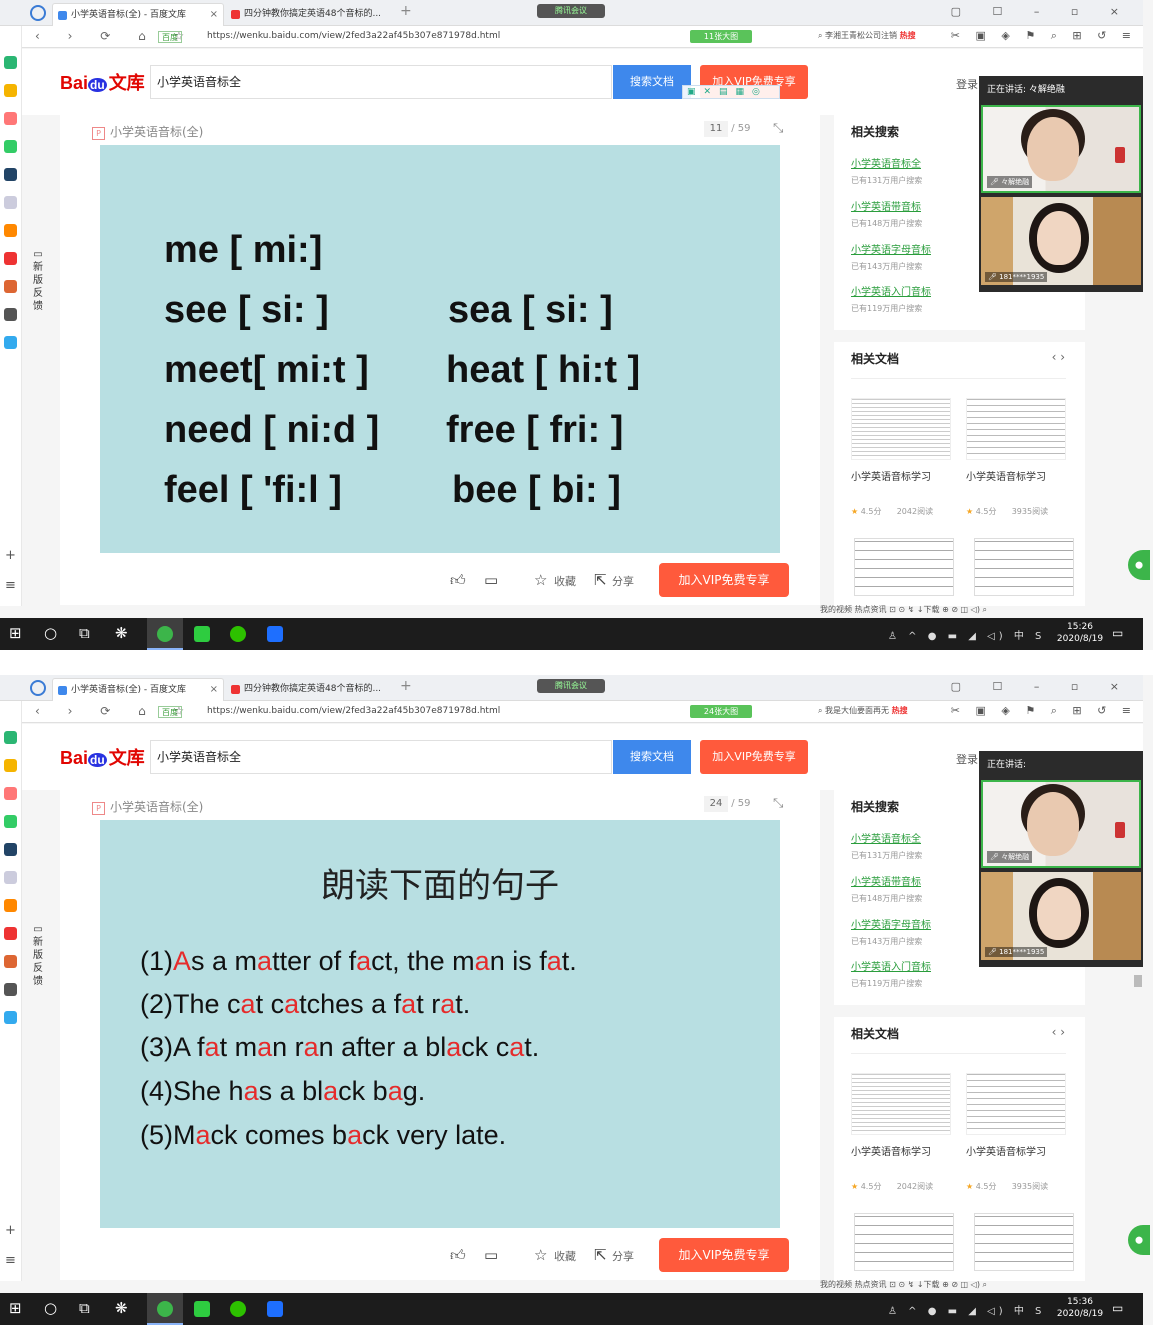  Describe the element at coordinates (879, 35) in the screenshot. I see `browser-search-box: ⌕ 李湘王青松公司注销 热搜` at that location.